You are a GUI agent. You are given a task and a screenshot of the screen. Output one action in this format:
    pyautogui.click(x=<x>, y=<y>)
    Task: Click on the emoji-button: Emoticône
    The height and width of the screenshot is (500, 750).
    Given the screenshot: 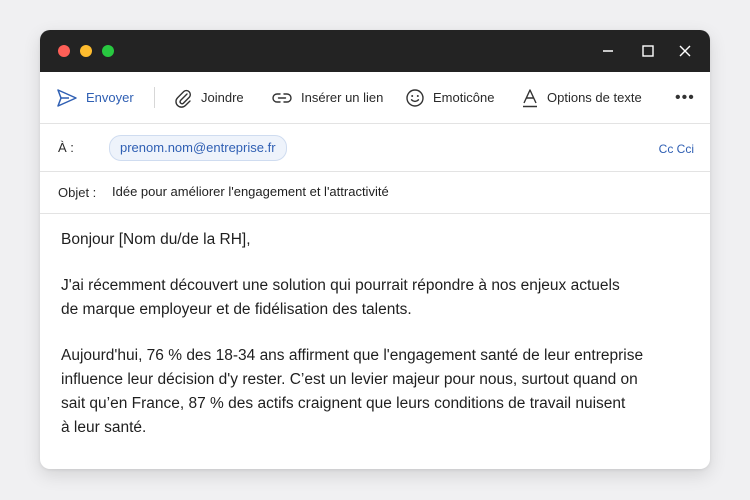 What is the action you would take?
    pyautogui.click(x=449, y=97)
    